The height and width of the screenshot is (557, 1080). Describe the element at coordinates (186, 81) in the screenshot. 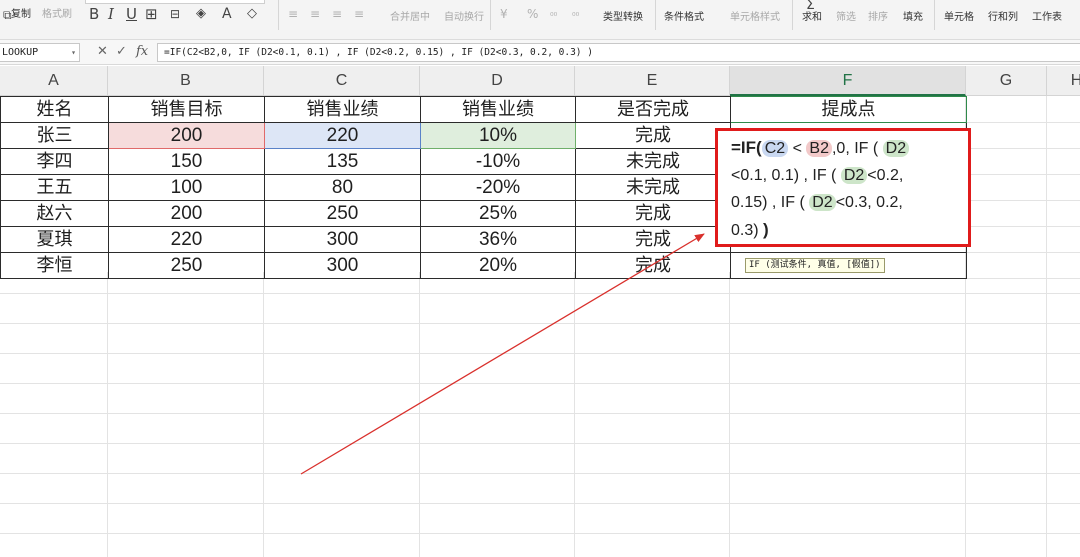

I see `column-header-b: B` at that location.